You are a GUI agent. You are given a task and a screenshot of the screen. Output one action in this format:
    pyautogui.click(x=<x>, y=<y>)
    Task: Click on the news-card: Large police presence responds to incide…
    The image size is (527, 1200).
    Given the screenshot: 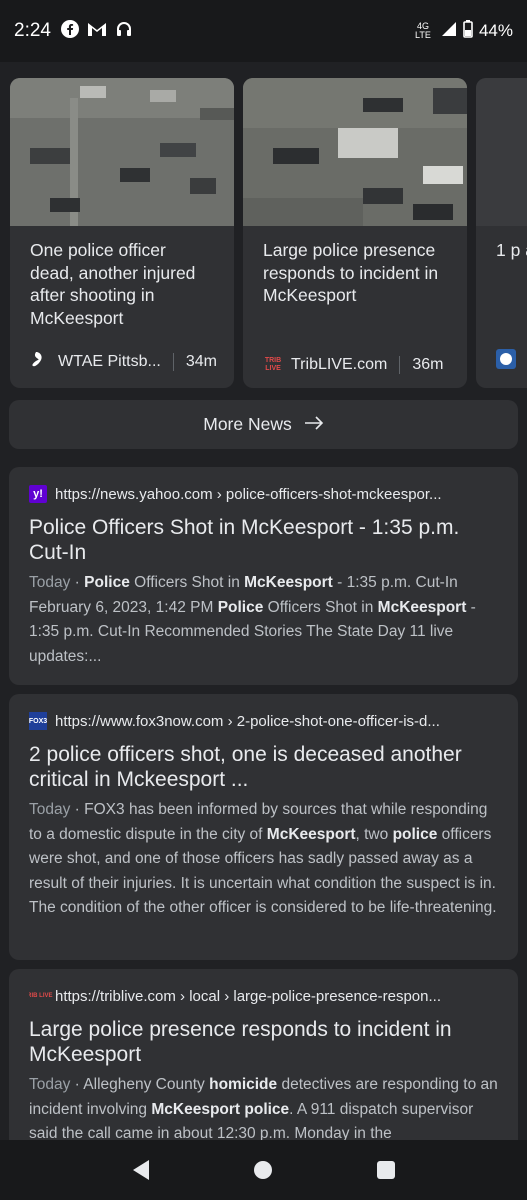 What is the action you would take?
    pyautogui.click(x=355, y=233)
    